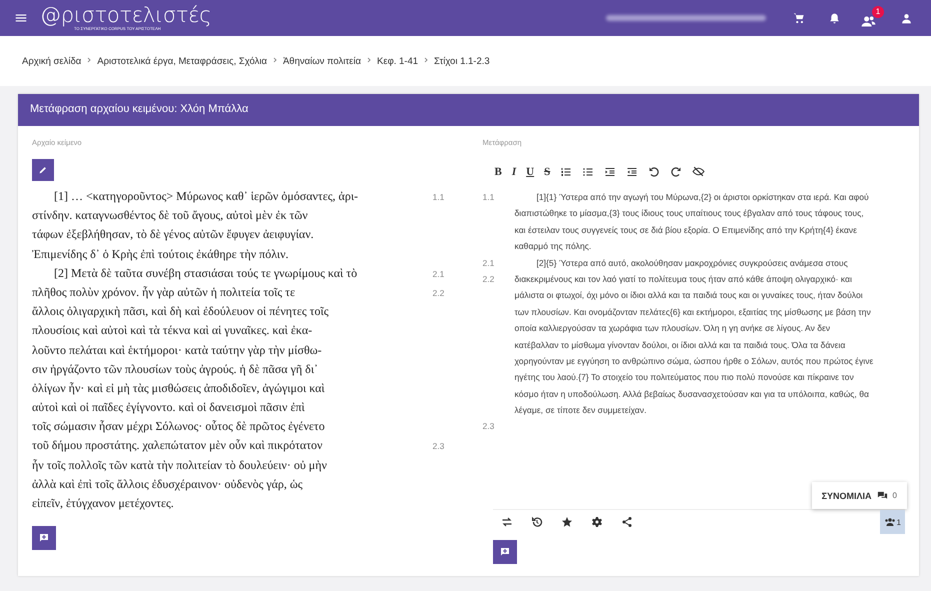  I want to click on participants-button: 1, so click(892, 522).